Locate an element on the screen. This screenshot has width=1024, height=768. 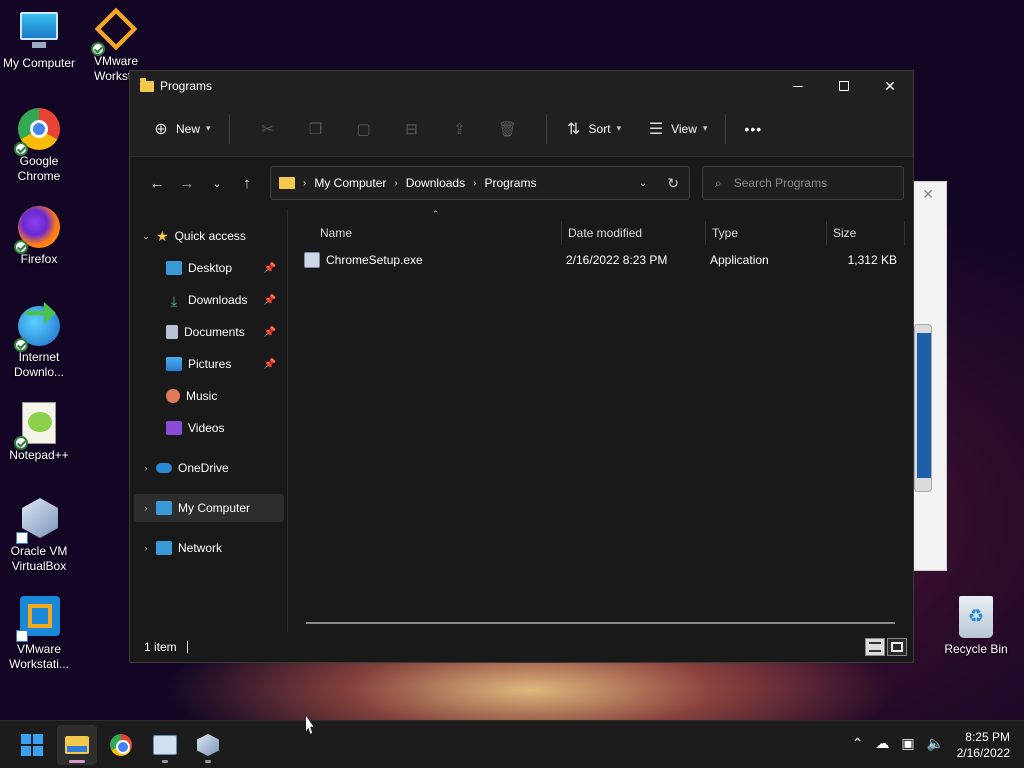
app-window-icon is located at coordinates (165, 745).